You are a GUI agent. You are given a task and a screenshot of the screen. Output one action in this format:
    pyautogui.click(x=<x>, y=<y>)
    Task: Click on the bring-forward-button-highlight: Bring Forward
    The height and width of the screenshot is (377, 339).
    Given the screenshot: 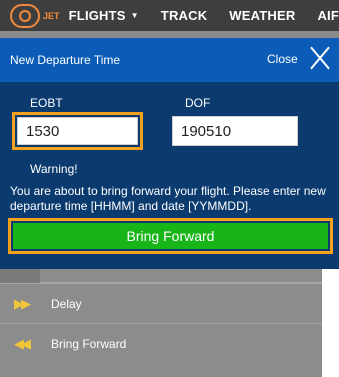 What is the action you would take?
    pyautogui.click(x=170, y=236)
    